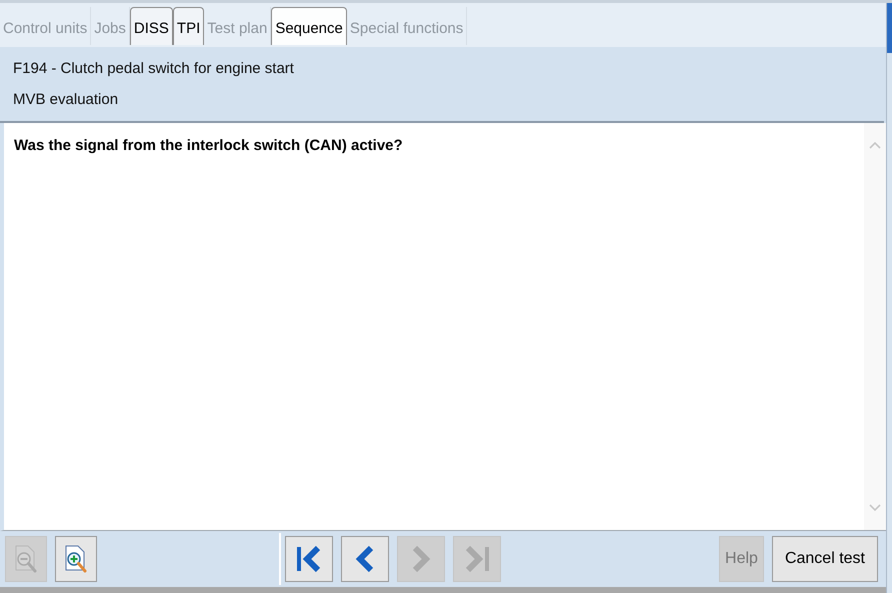 Image resolution: width=892 pixels, height=593 pixels. Describe the element at coordinates (365, 559) in the screenshot. I see `previous-button` at that location.